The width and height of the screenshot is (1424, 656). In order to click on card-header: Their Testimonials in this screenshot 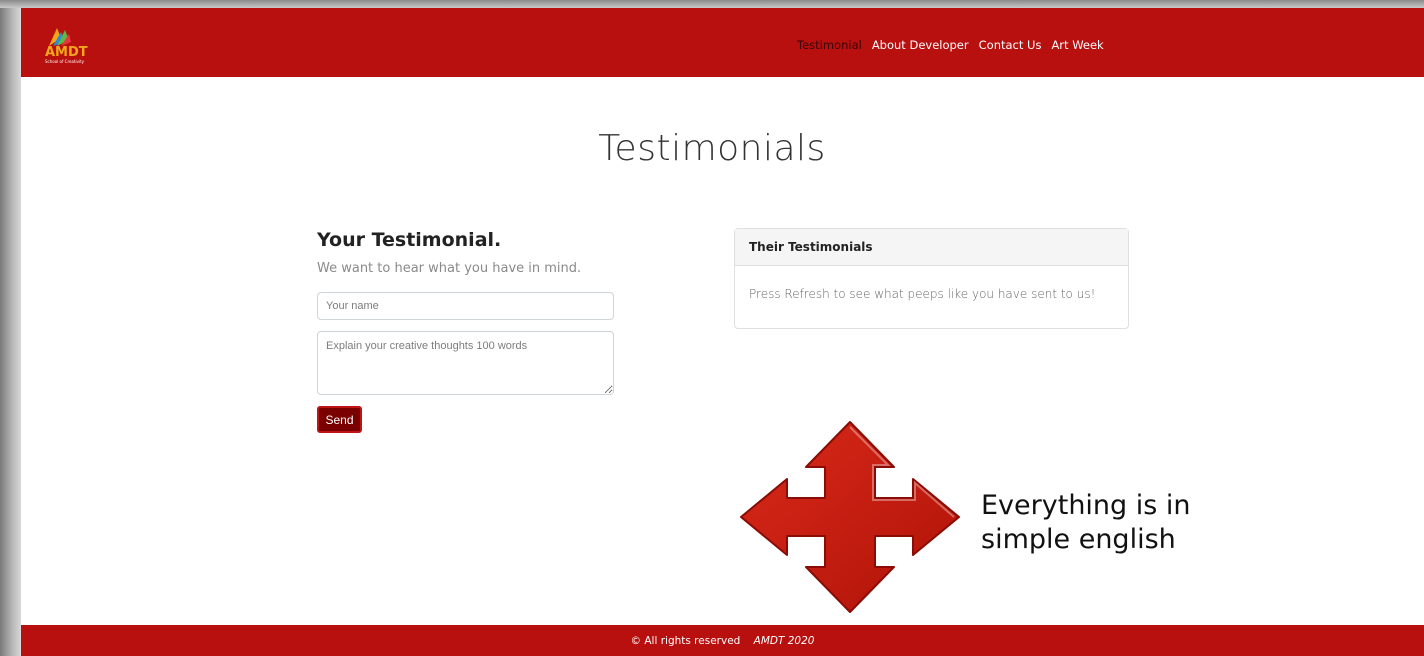, I will do `click(931, 247)`.